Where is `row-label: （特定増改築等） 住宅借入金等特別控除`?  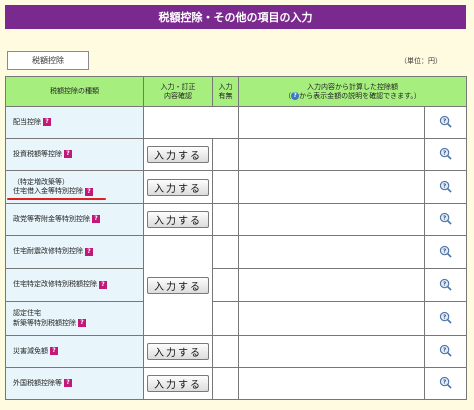 row-label: （特定増改築等） 住宅借入金等特別控除 is located at coordinates (48, 186).